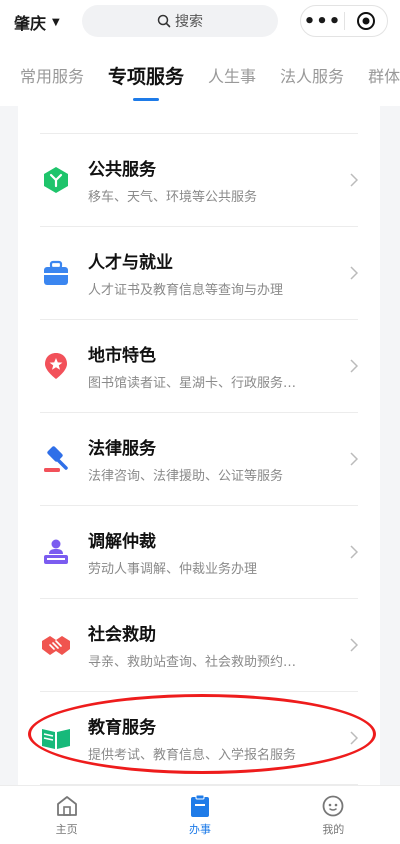  What do you see at coordinates (173, 197) in the screenshot?
I see `service-desc: 移车、天气、环境等公共服务` at bounding box center [173, 197].